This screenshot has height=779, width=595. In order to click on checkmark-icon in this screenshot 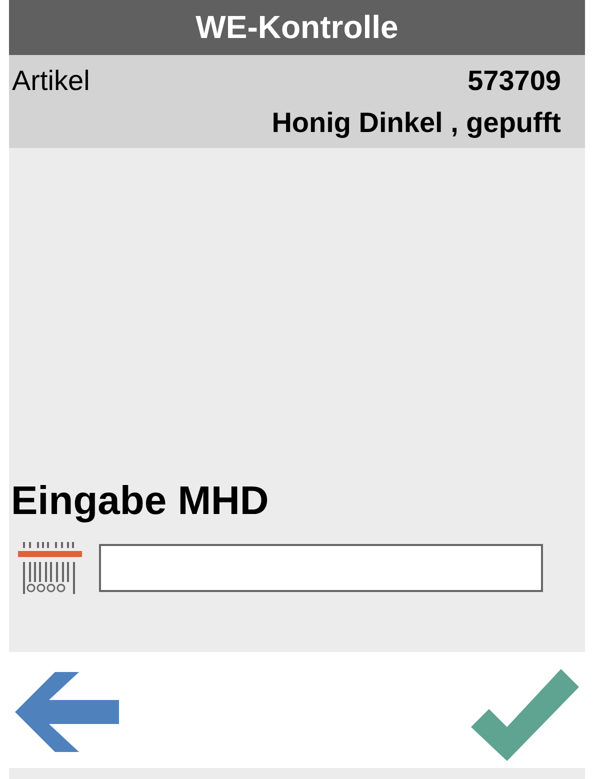, I will do `click(525, 715)`.